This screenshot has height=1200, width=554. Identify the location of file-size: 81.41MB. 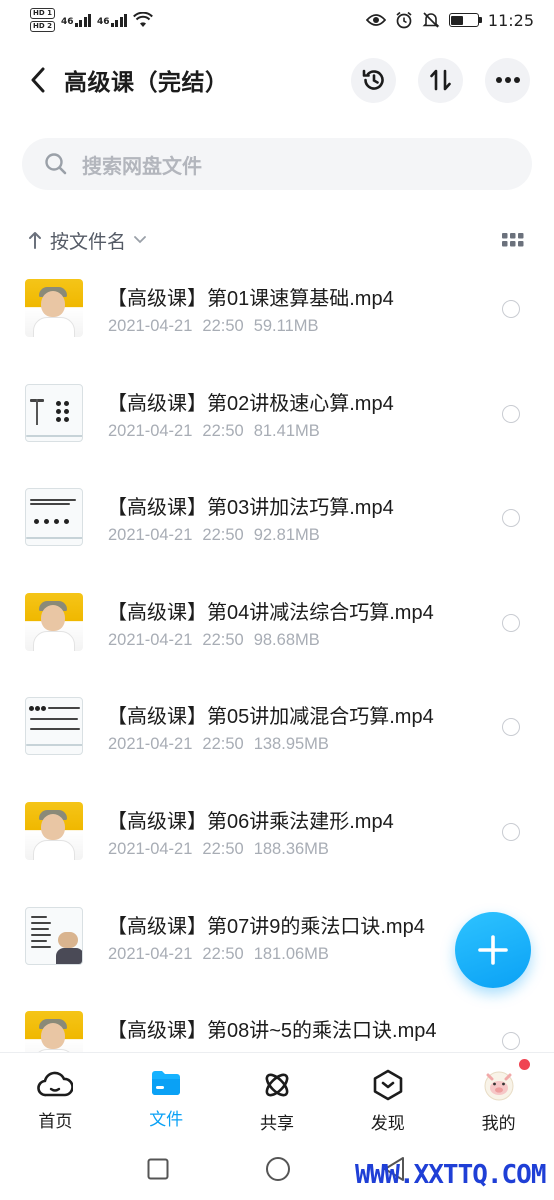
(286, 430).